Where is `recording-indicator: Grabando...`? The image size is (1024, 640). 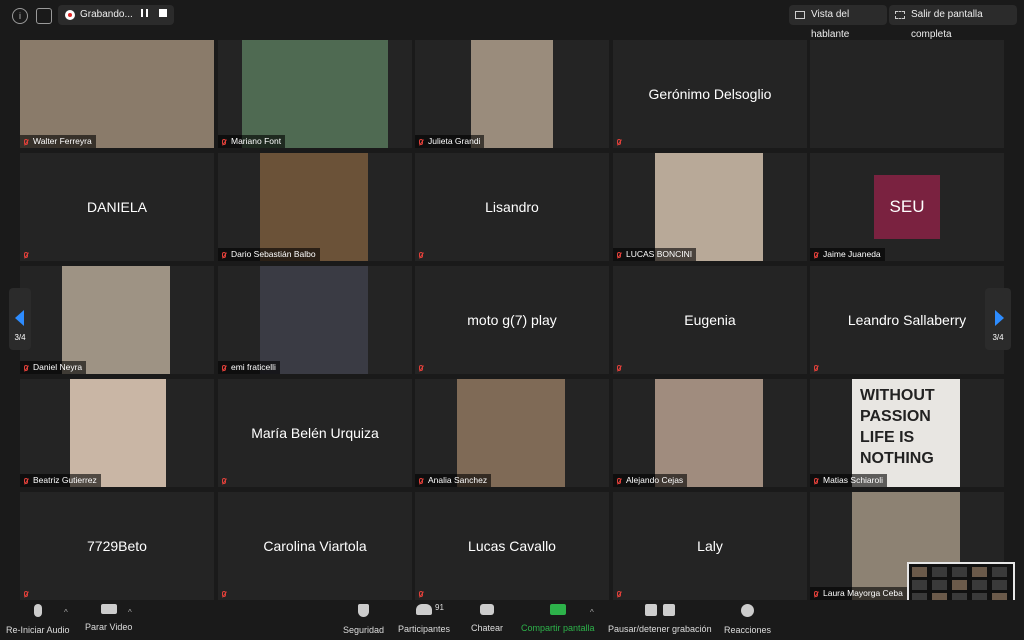
recording-indicator: Grabando... is located at coordinates (116, 15).